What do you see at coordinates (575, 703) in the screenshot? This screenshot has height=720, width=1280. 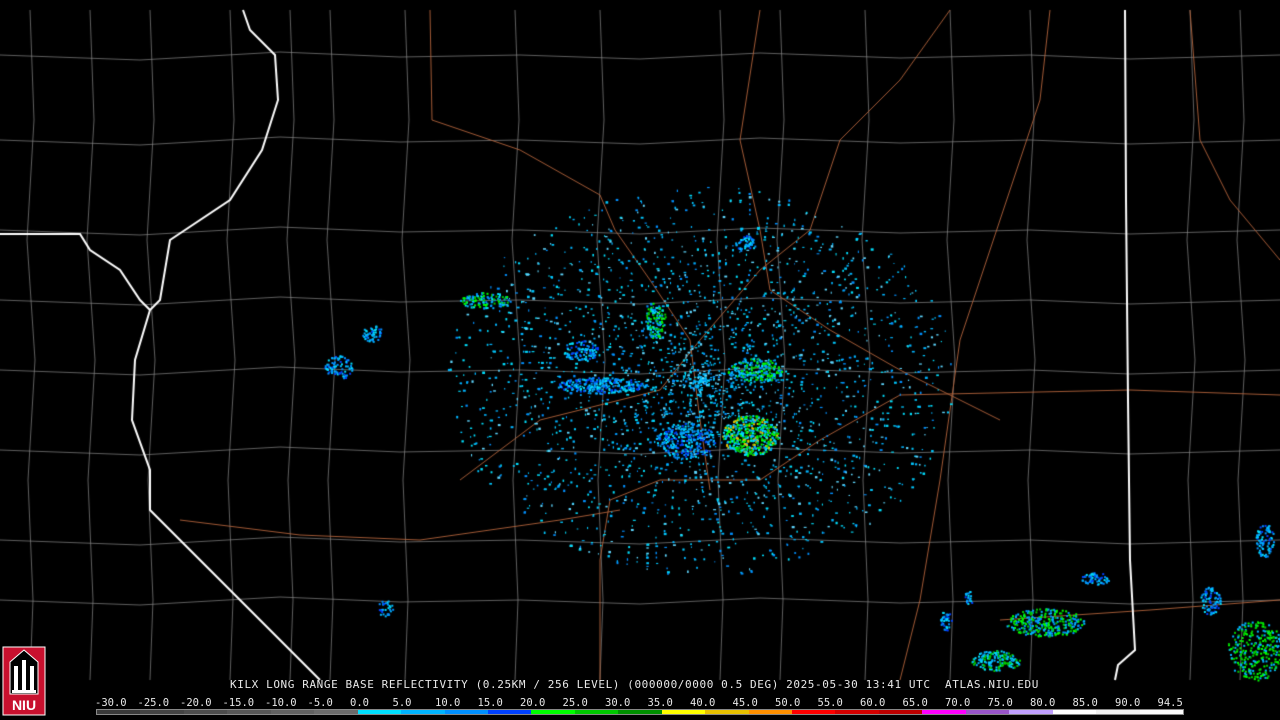 I see `scale-label: 25.0` at bounding box center [575, 703].